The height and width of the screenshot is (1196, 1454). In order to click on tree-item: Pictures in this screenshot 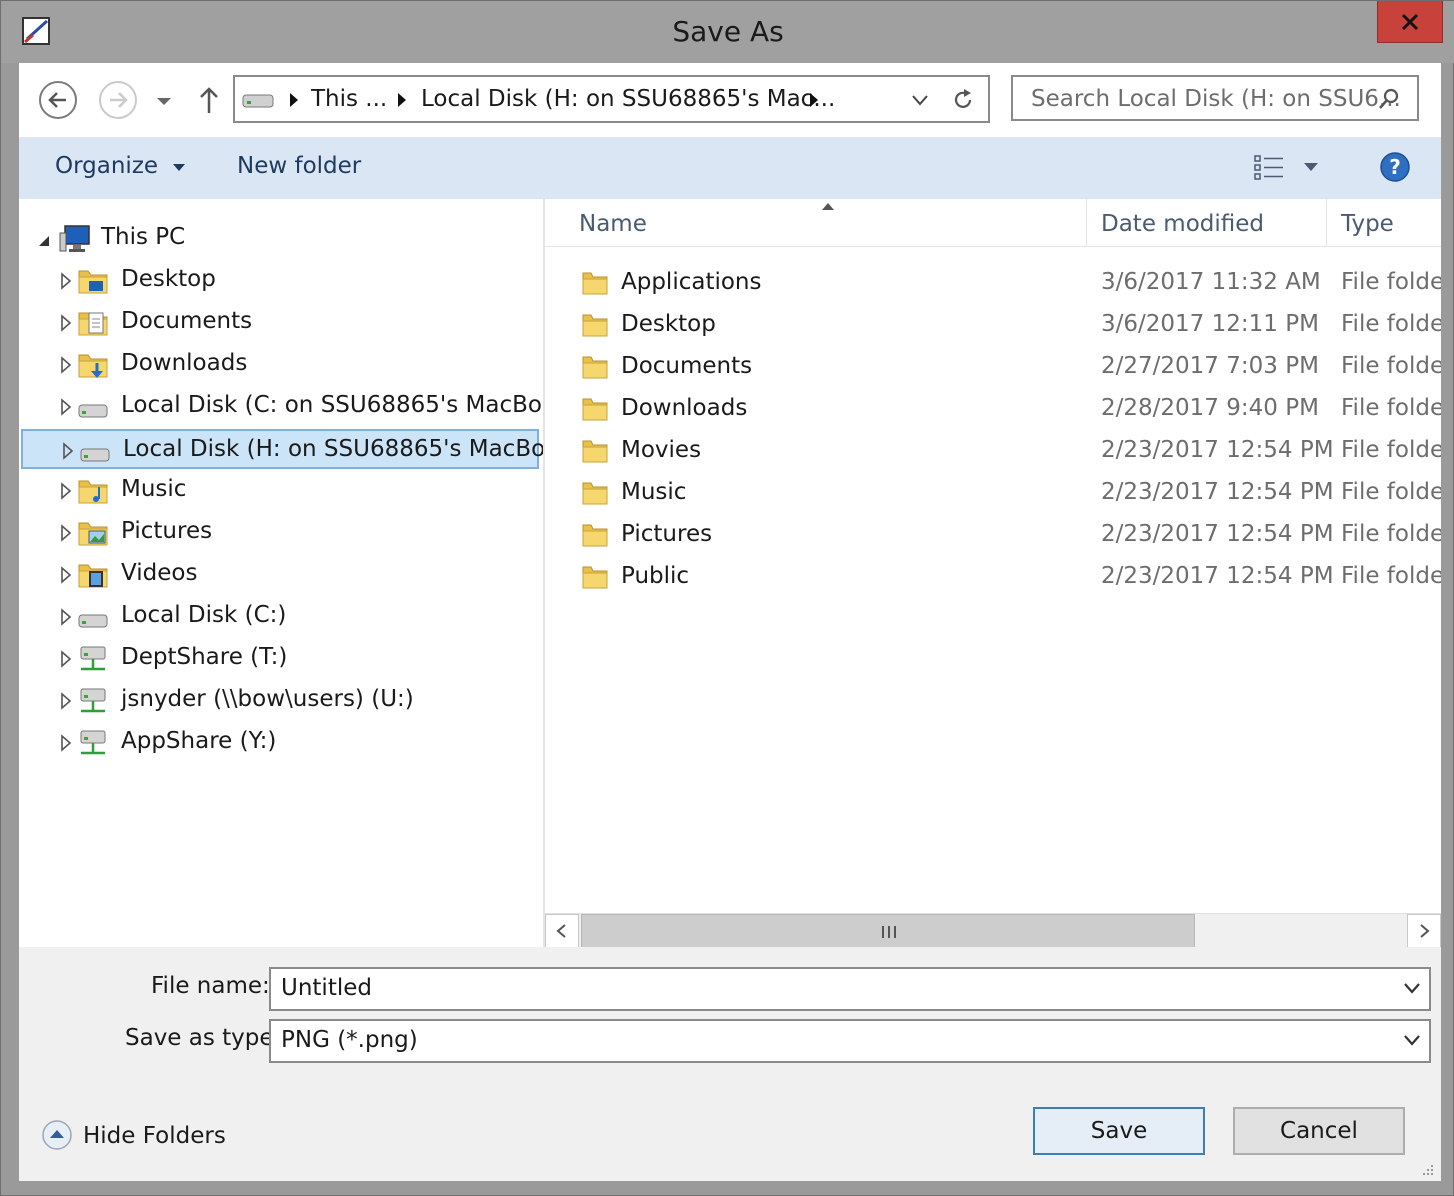, I will do `click(281, 533)`.